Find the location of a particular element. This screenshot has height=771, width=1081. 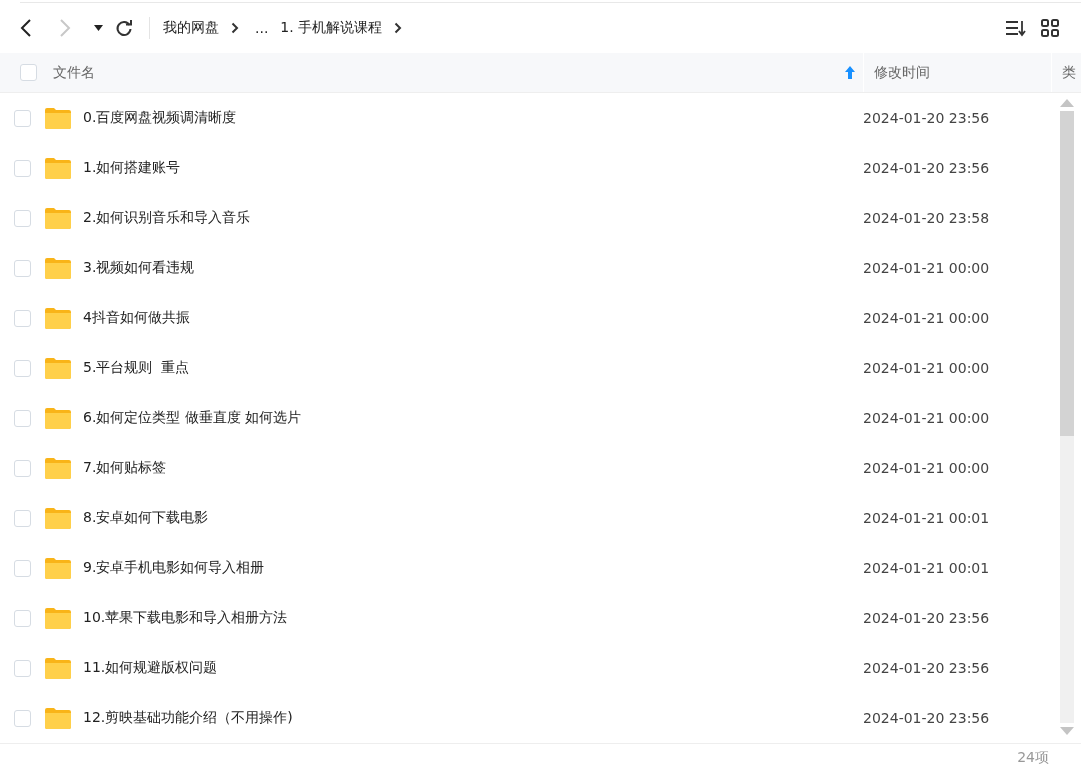

scroll-up-icon is located at coordinates (1067, 103).